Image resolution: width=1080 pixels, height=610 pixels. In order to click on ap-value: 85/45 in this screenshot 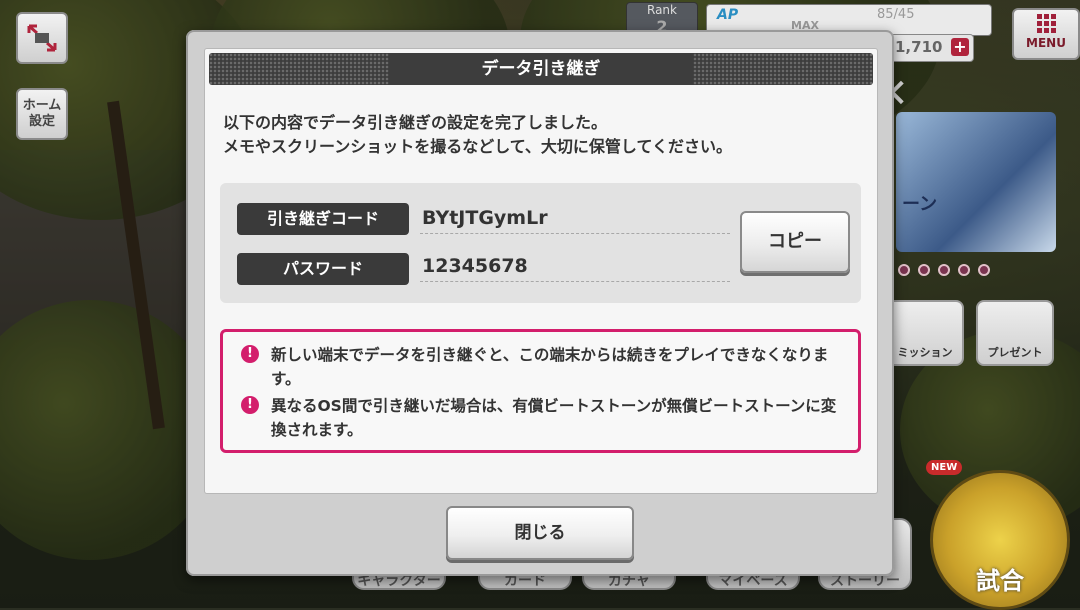, I will do `click(896, 14)`.